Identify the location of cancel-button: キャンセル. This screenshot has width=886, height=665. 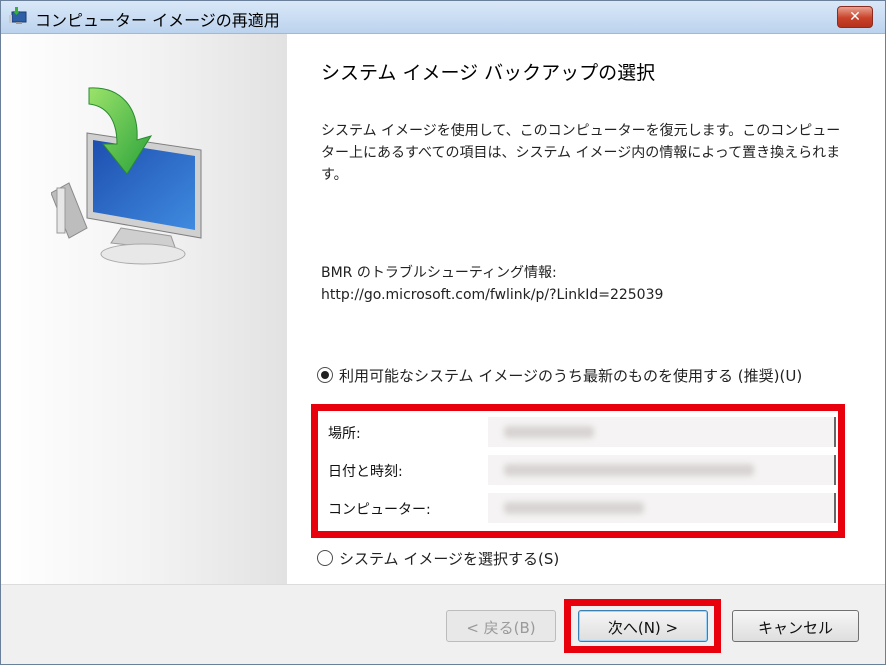
(795, 626).